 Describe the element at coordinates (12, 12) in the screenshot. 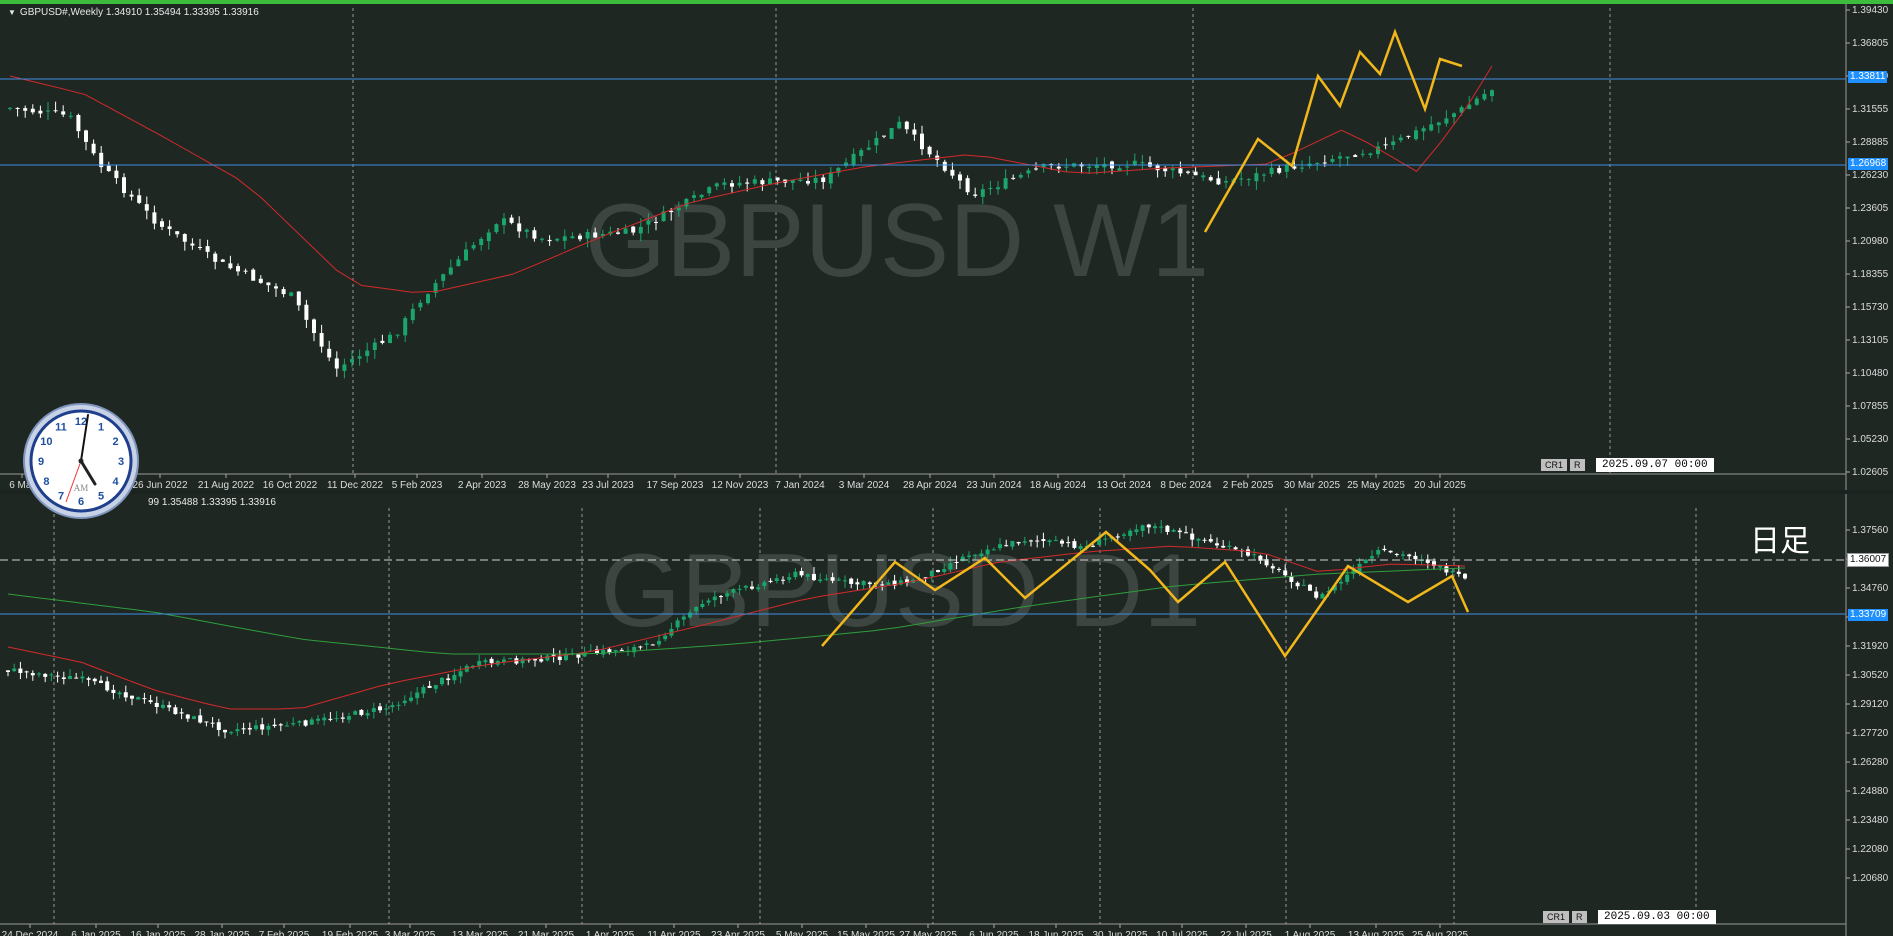

I see `collapse-arrow-icon: ▼` at that location.